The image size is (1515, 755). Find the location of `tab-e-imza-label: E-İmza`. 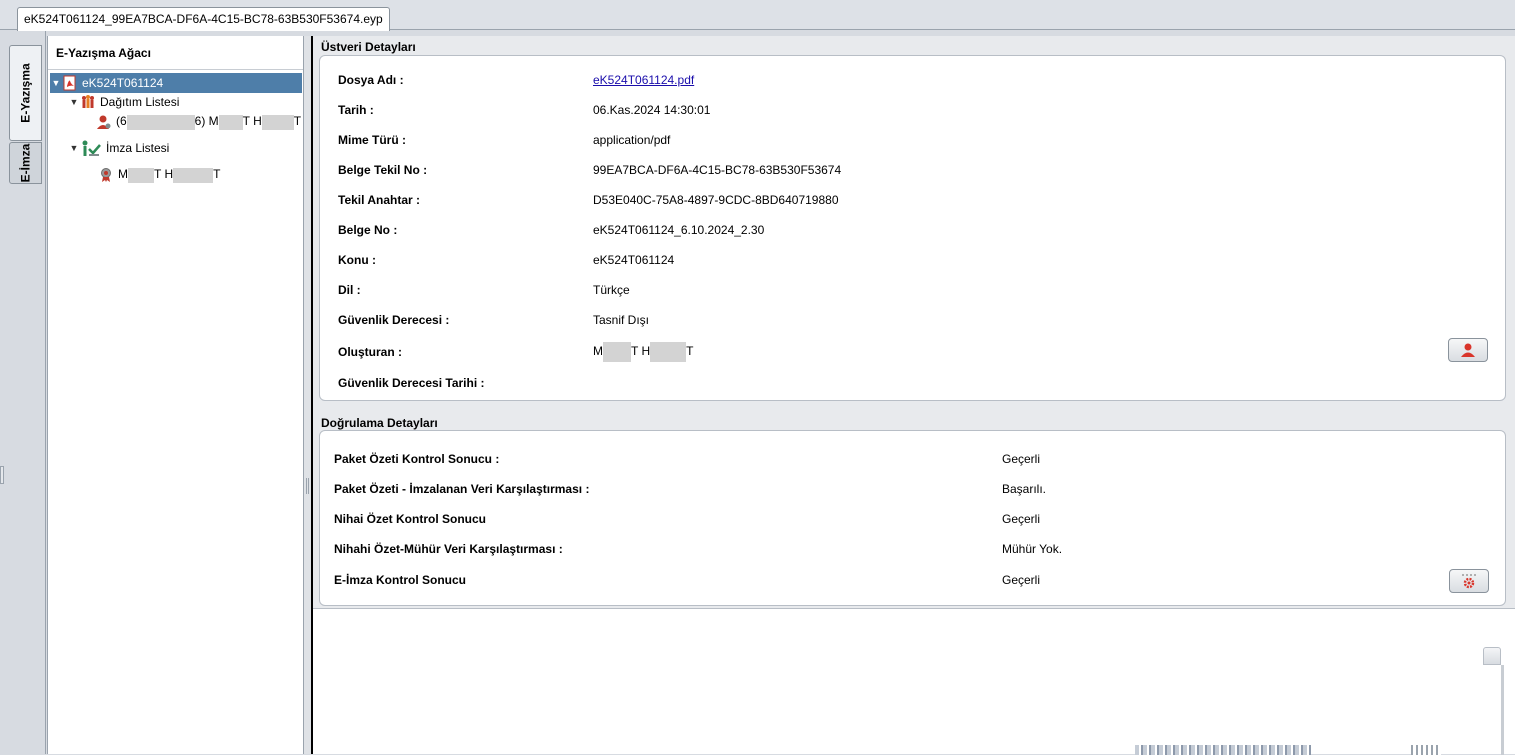

tab-e-imza-label: E-İmza is located at coordinates (25, 163).